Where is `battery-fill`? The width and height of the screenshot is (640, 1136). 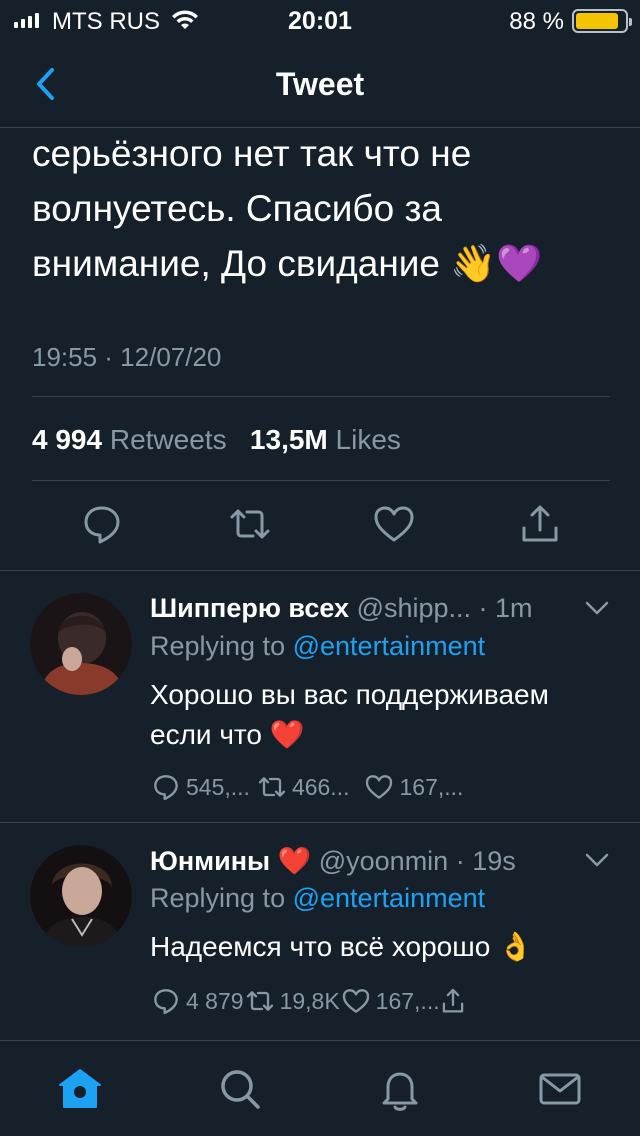 battery-fill is located at coordinates (597, 21).